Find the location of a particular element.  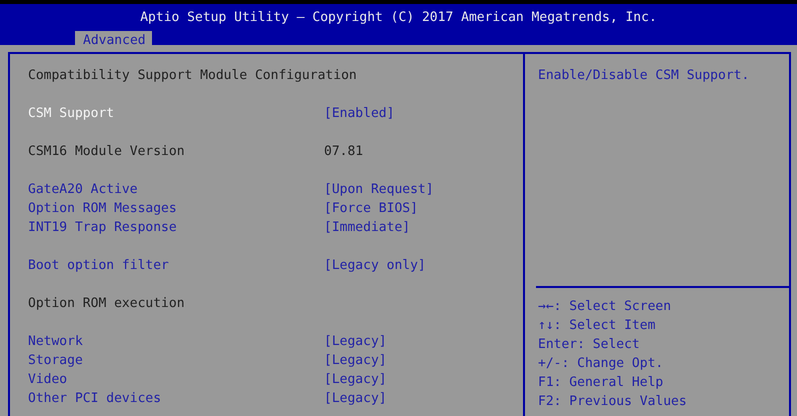

setting-value: [Immediate] is located at coordinates (367, 227).